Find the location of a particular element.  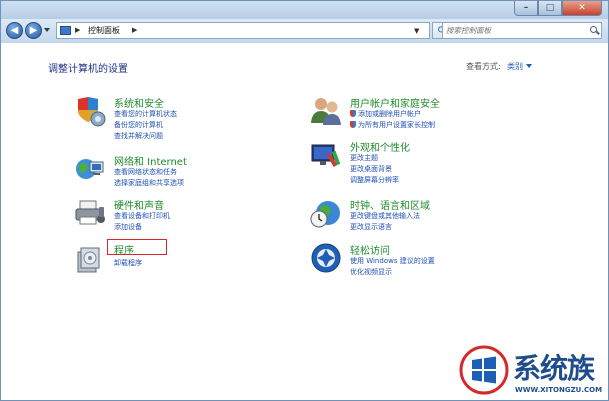

watermark-text: 系统族 is located at coordinates (554, 368).